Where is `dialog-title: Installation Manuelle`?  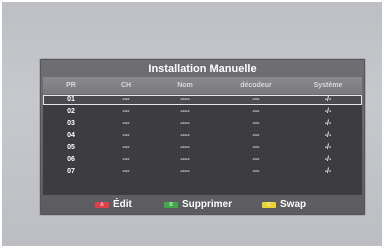 dialog-title: Installation Manuelle is located at coordinates (202, 69).